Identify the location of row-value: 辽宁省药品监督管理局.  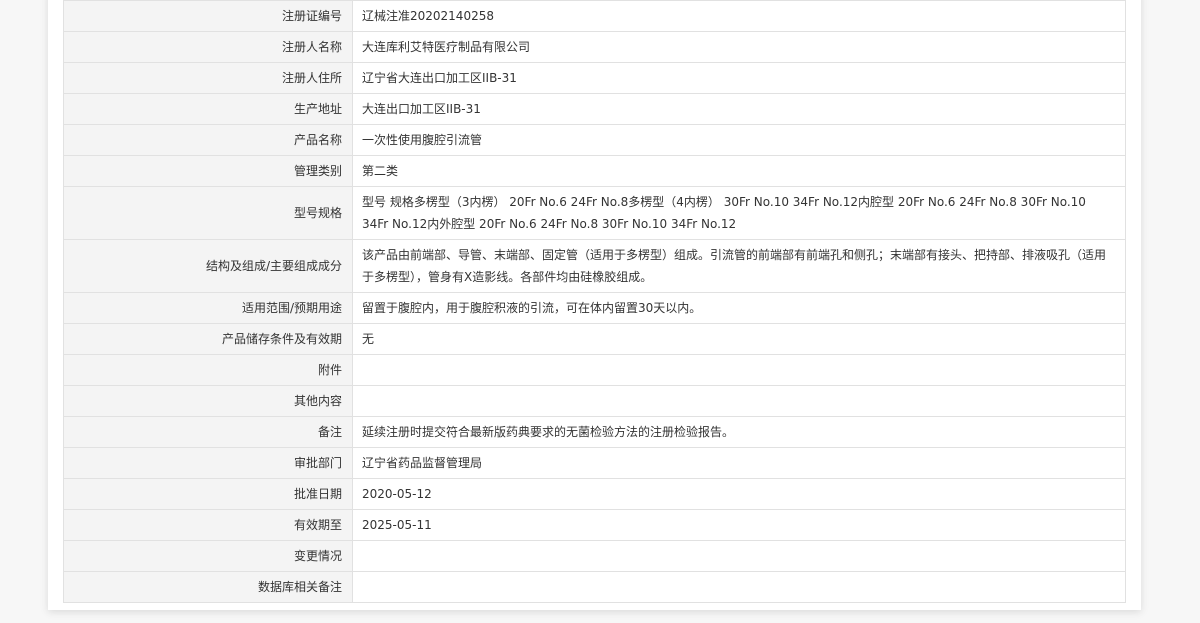
(739, 463).